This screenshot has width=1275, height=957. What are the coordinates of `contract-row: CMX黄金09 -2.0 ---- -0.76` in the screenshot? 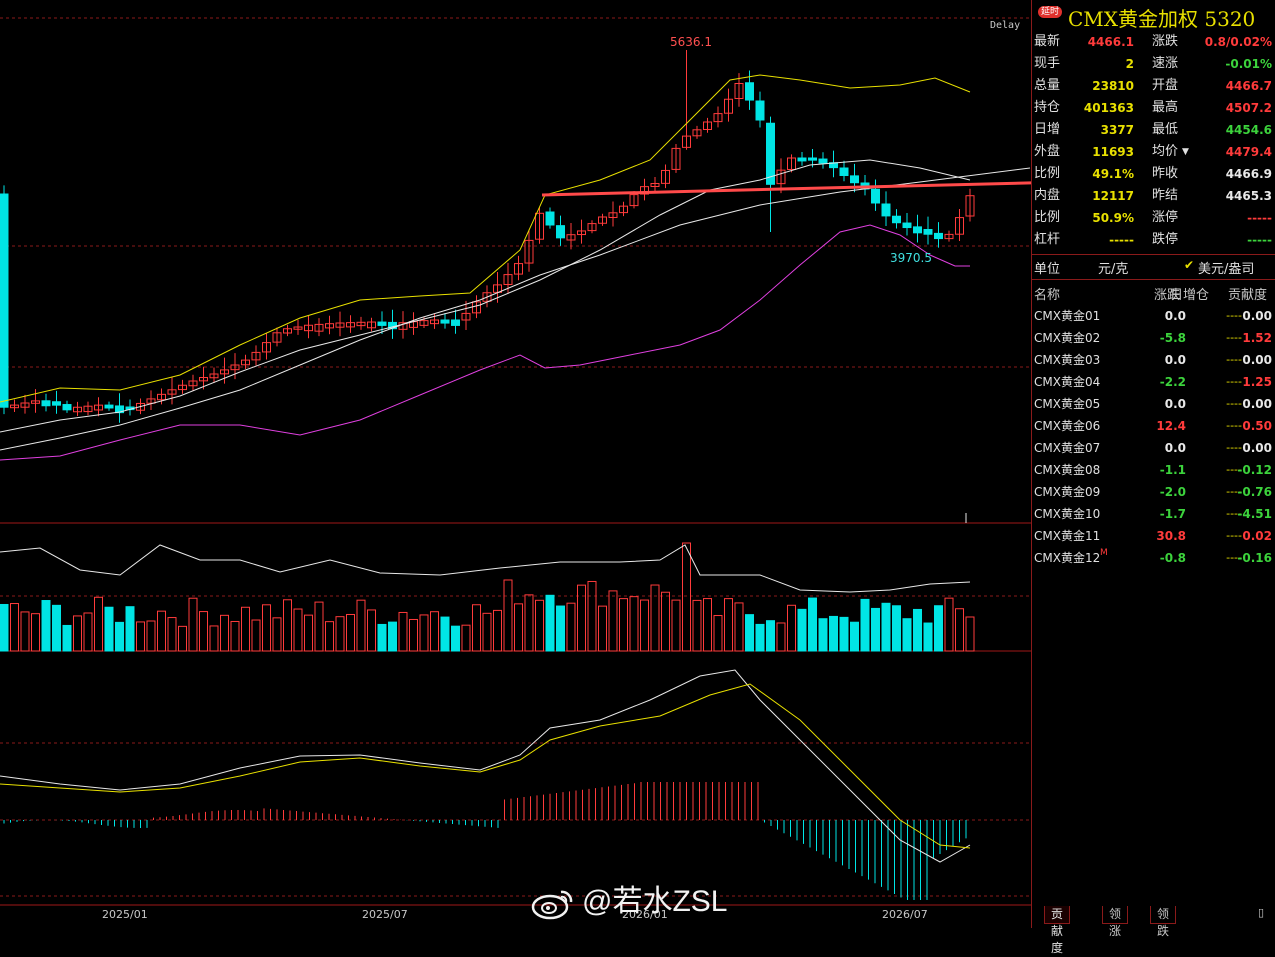 It's located at (1153, 492).